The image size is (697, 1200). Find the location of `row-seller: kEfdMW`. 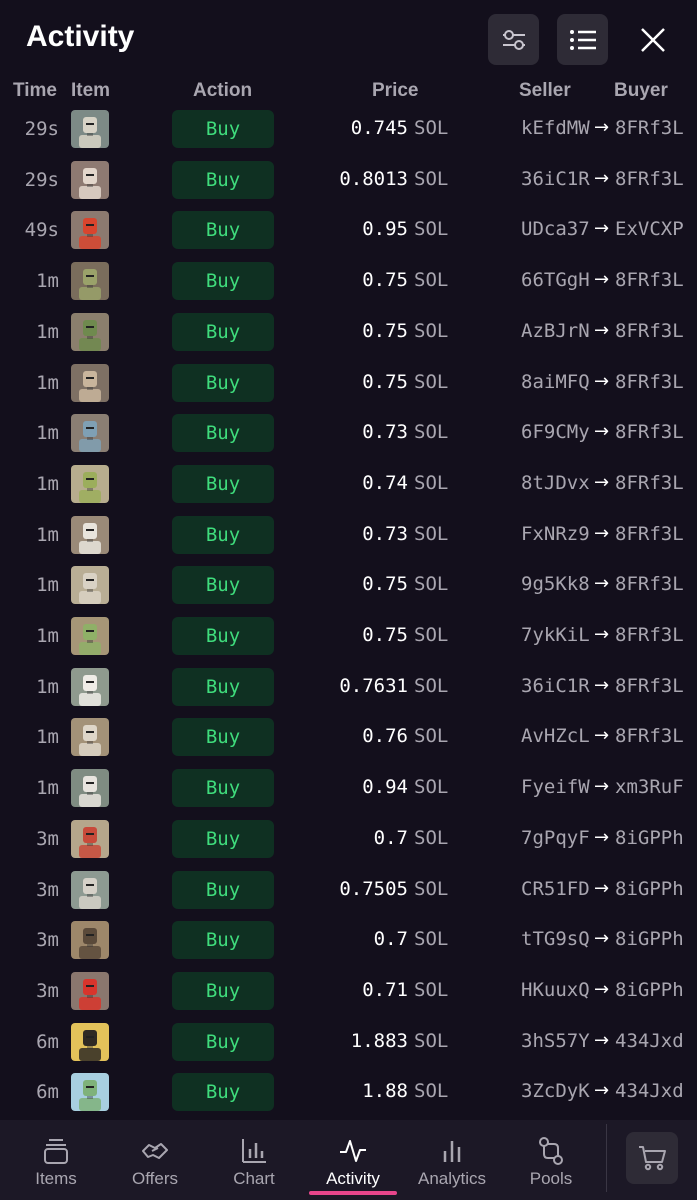

row-seller: kEfdMW is located at coordinates (555, 128).